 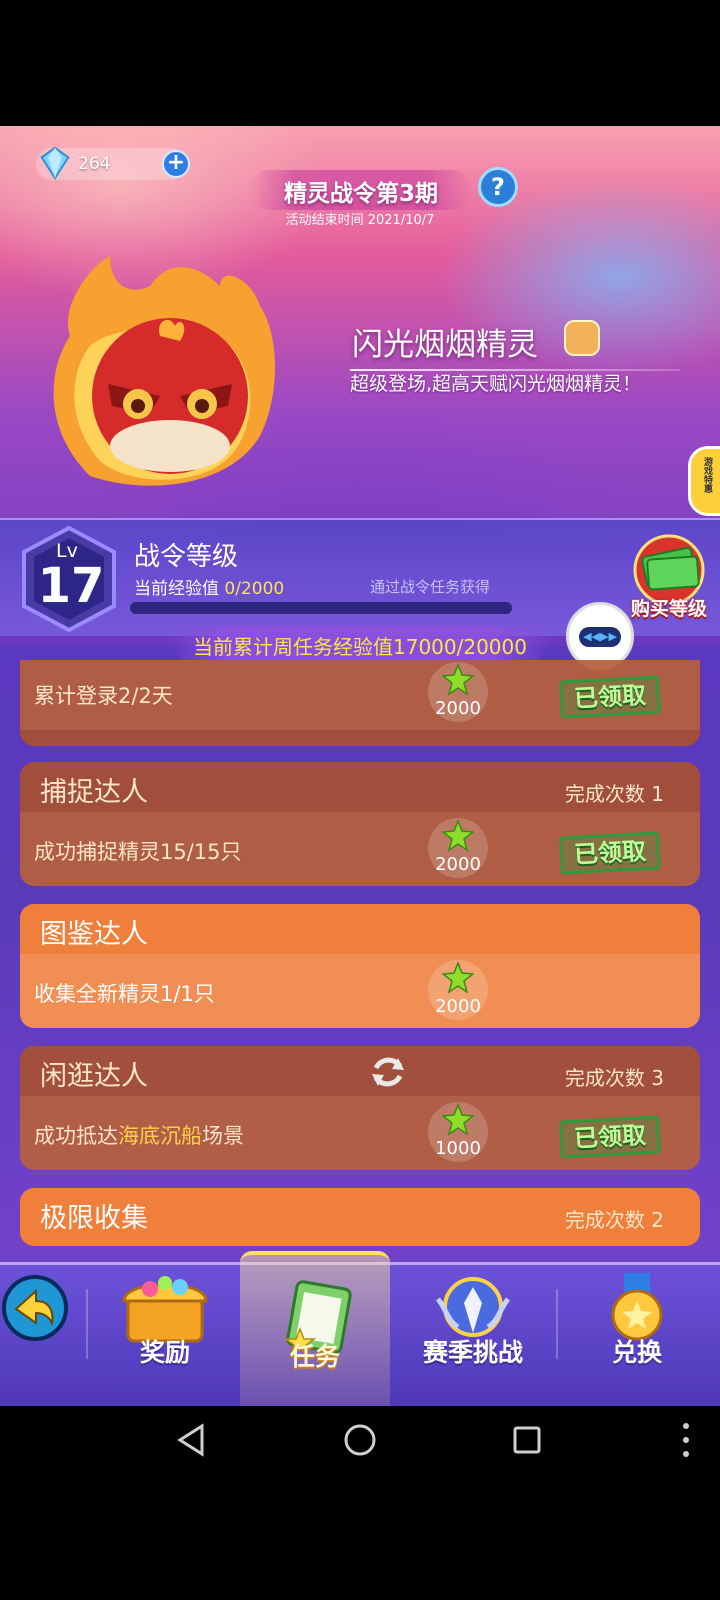 What do you see at coordinates (614, 1078) in the screenshot?
I see `task-completion-count: 完成次数 3` at bounding box center [614, 1078].